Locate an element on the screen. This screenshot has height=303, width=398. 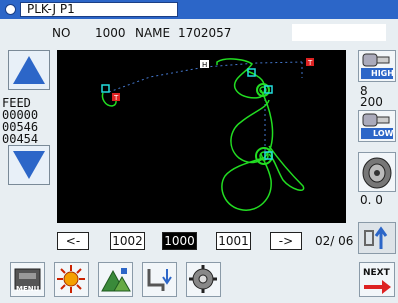
up-arrow-frame-icon is located at coordinates (376, 237).